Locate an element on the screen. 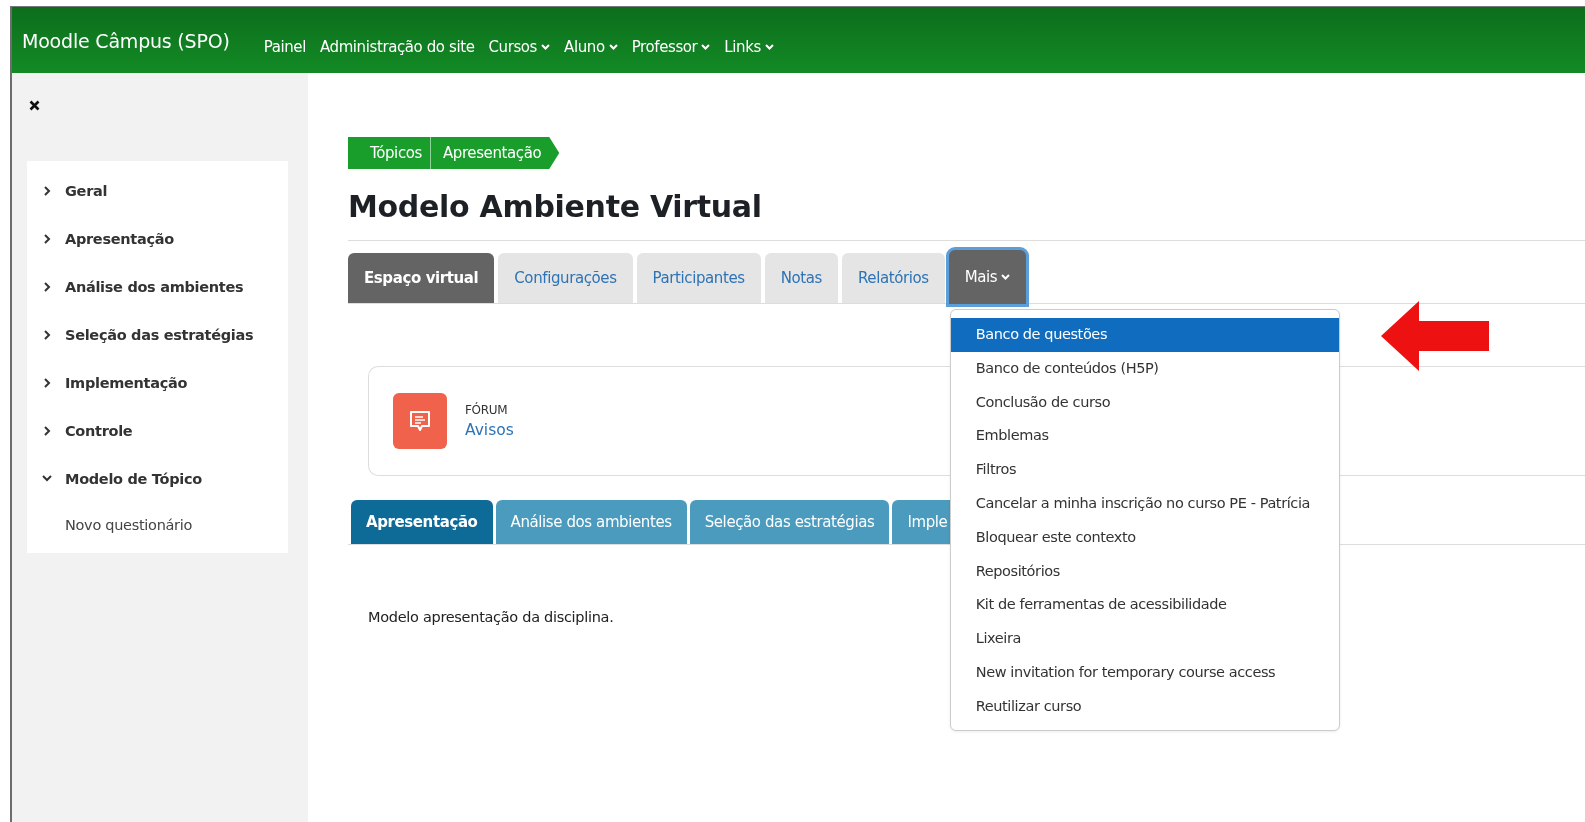  course-section-item: Apresentação is located at coordinates (157, 239).